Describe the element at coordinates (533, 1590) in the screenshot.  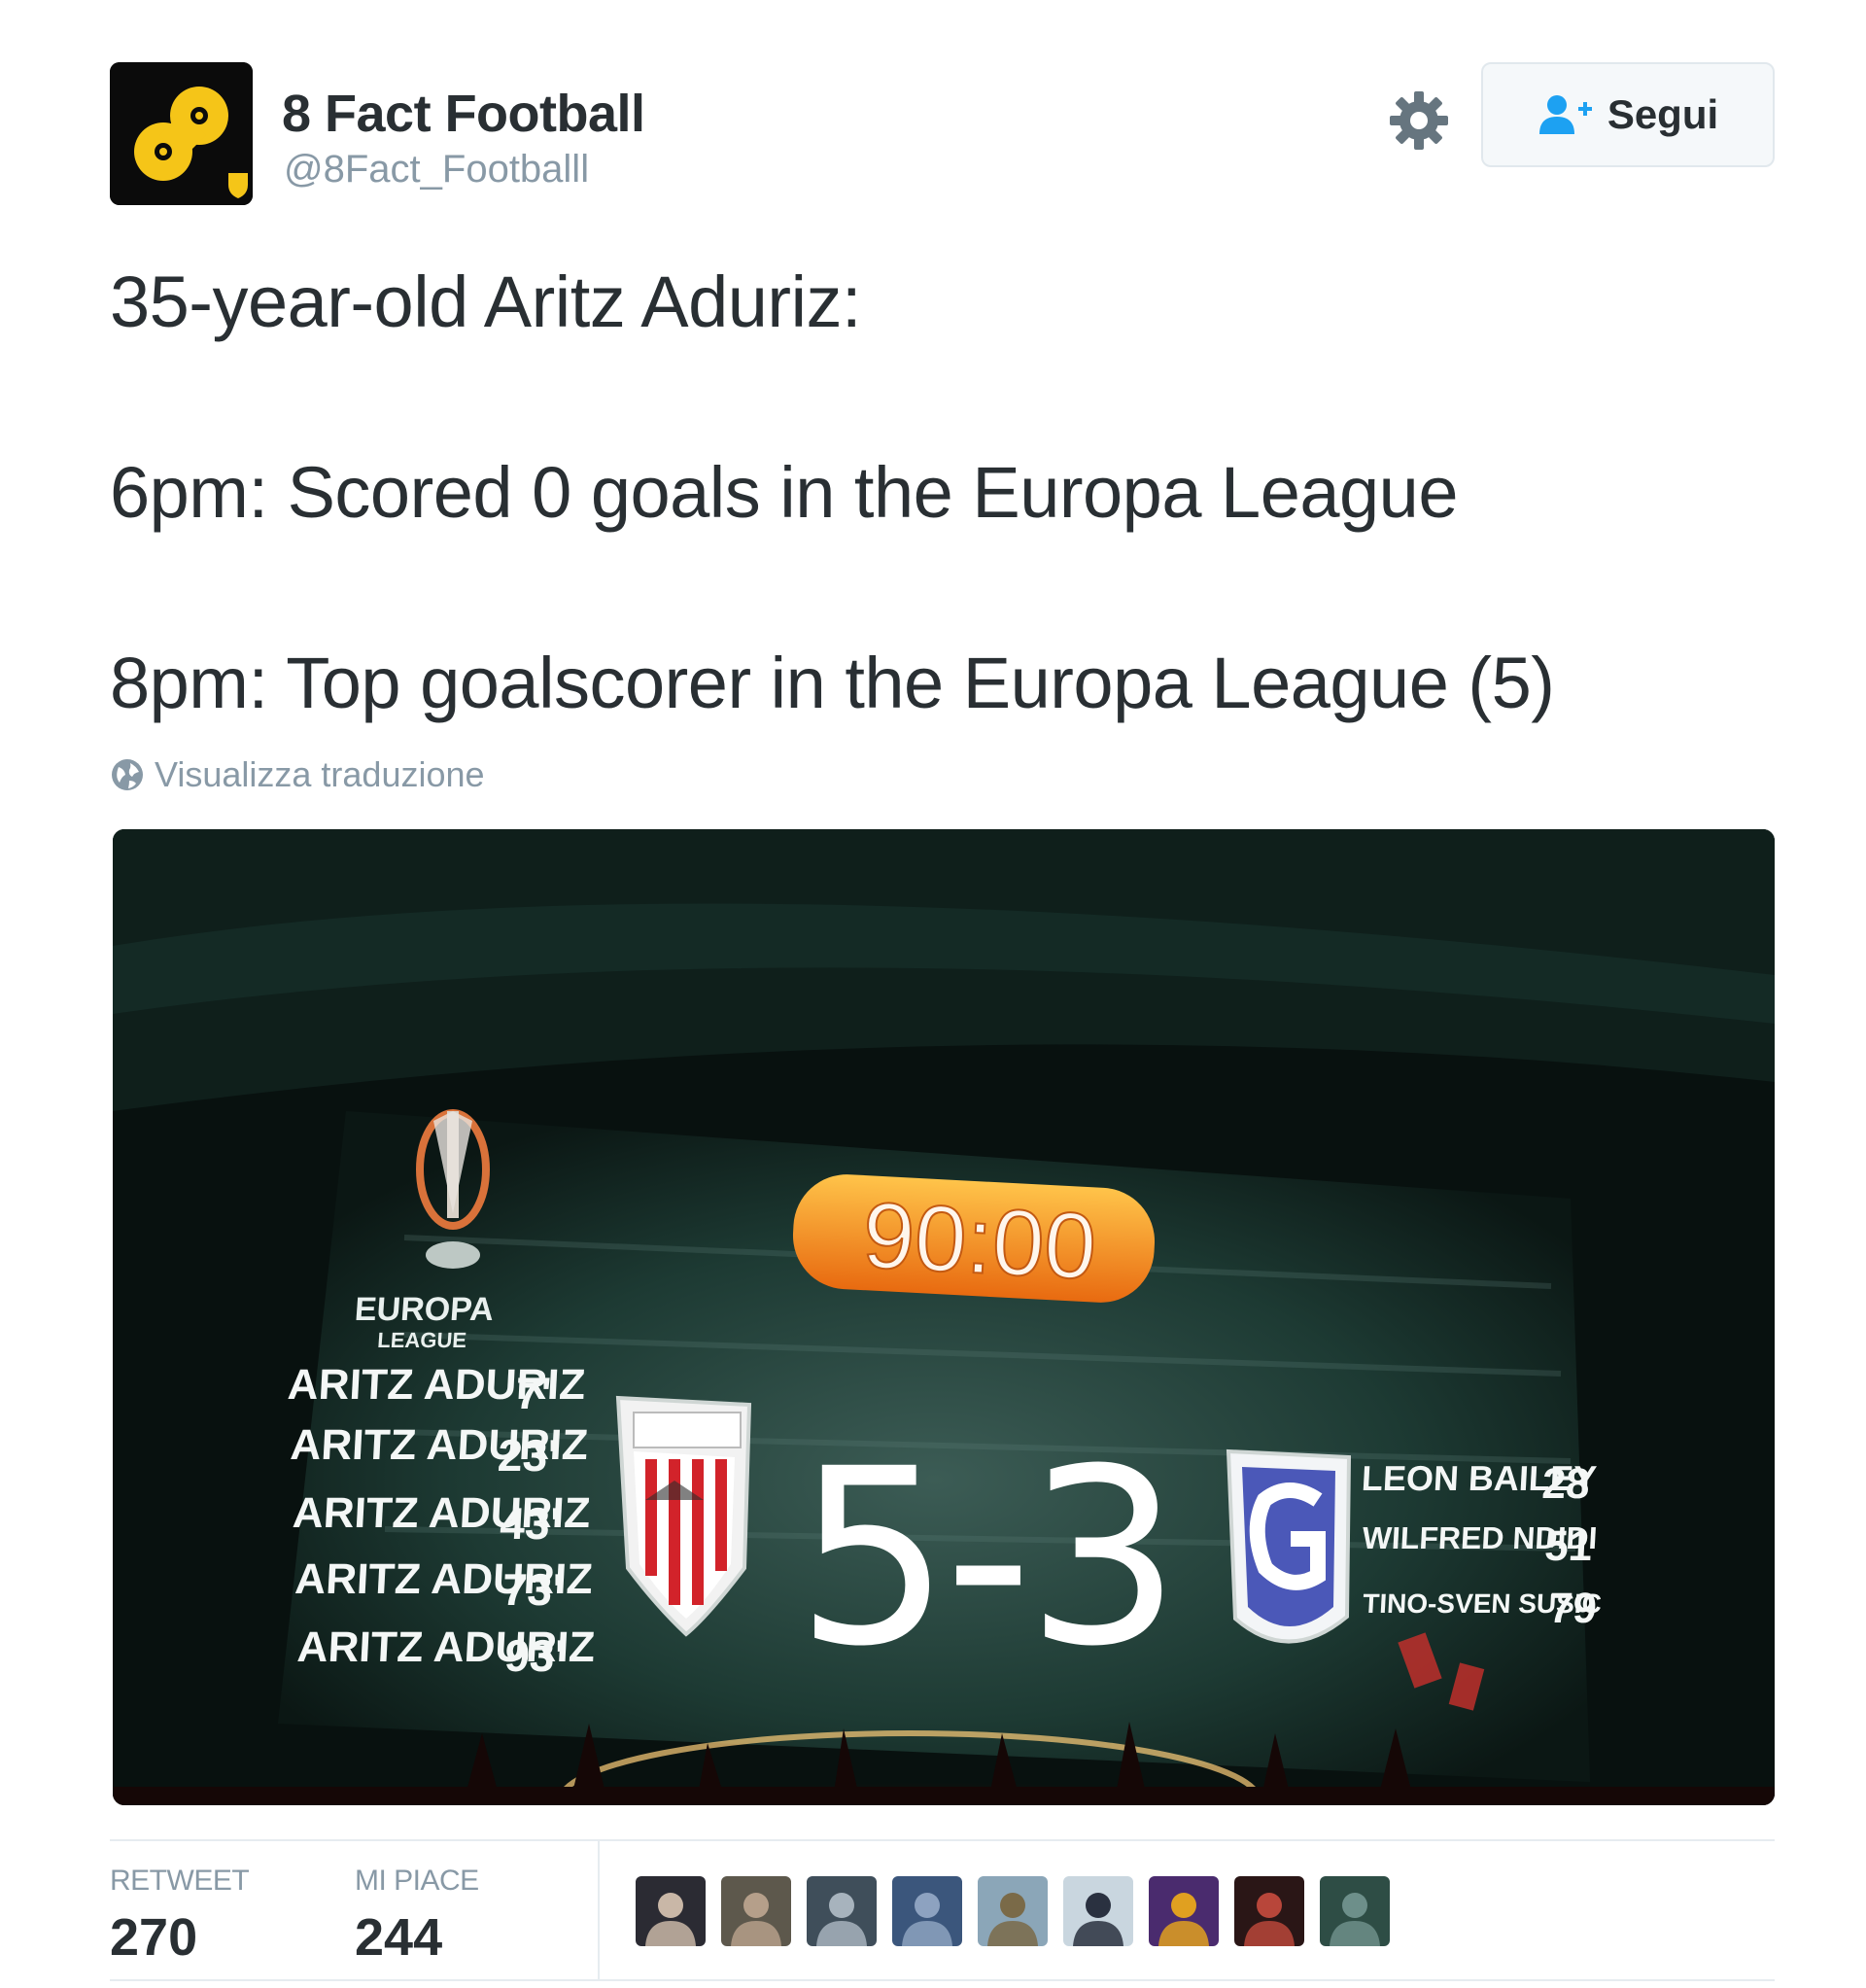
I see `home-minute: 73'` at that location.